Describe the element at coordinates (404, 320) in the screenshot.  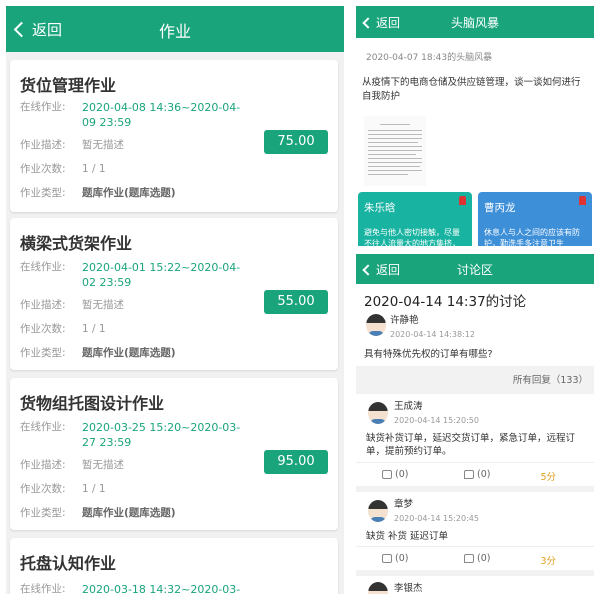
I see `topic-author: 许静艳` at that location.